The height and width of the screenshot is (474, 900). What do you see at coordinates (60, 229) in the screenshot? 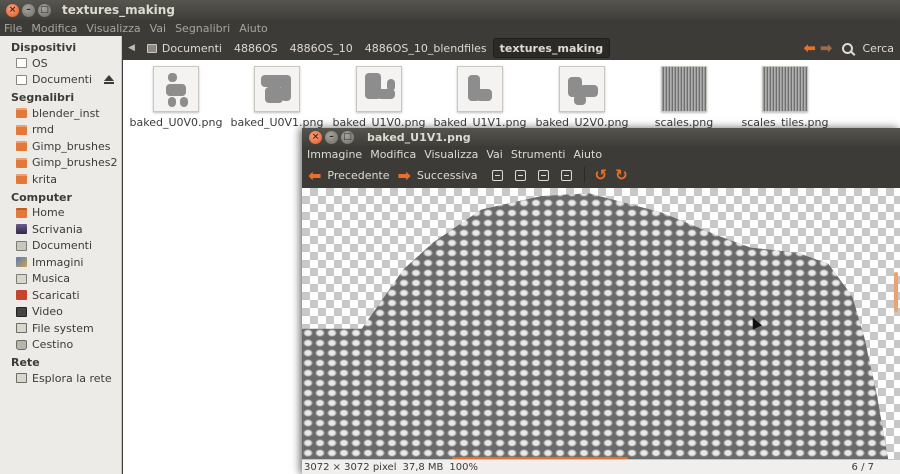
I see `sidebar-item: Scrivania` at bounding box center [60, 229].